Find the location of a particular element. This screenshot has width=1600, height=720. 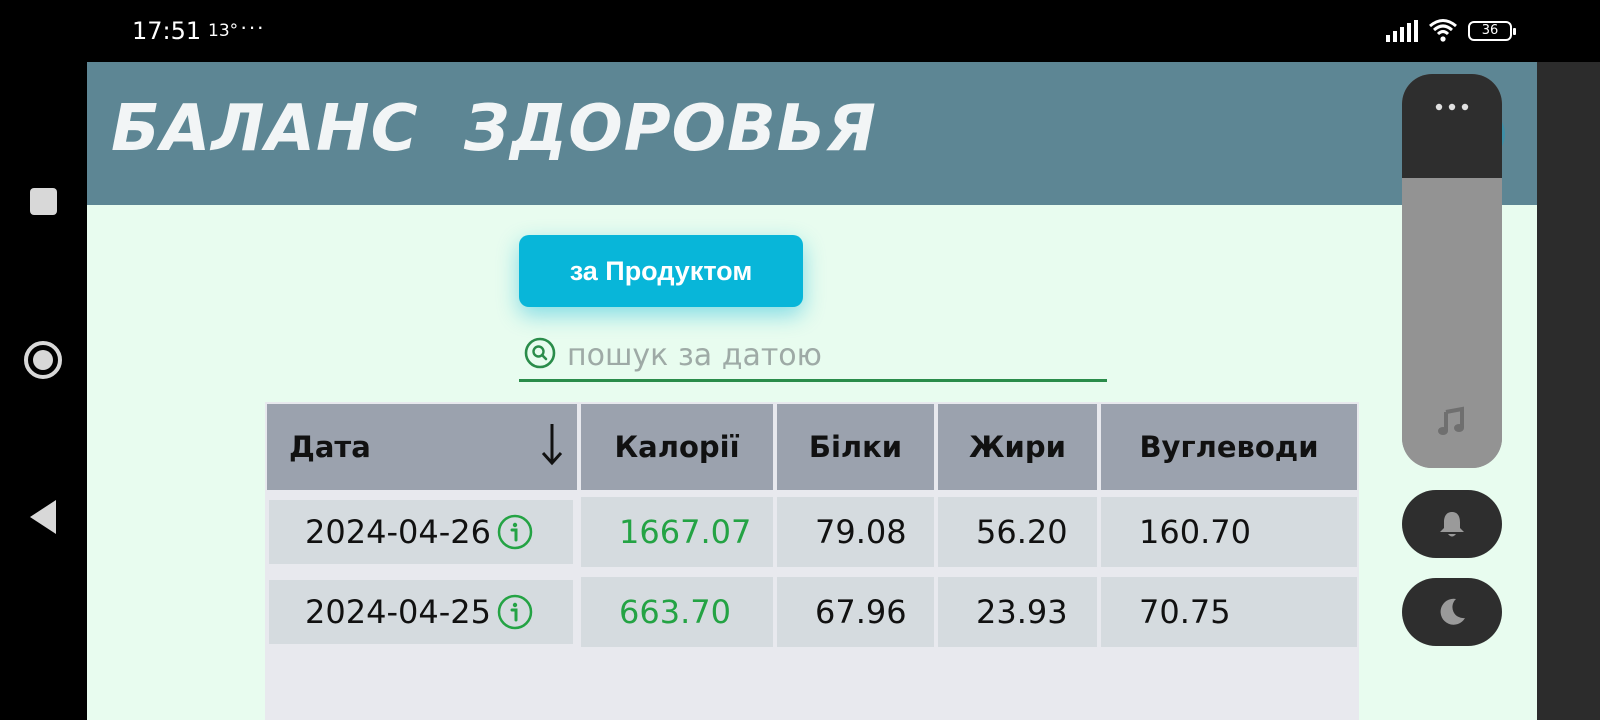

table-row-date: 2024-04-25 is located at coordinates (421, 612).